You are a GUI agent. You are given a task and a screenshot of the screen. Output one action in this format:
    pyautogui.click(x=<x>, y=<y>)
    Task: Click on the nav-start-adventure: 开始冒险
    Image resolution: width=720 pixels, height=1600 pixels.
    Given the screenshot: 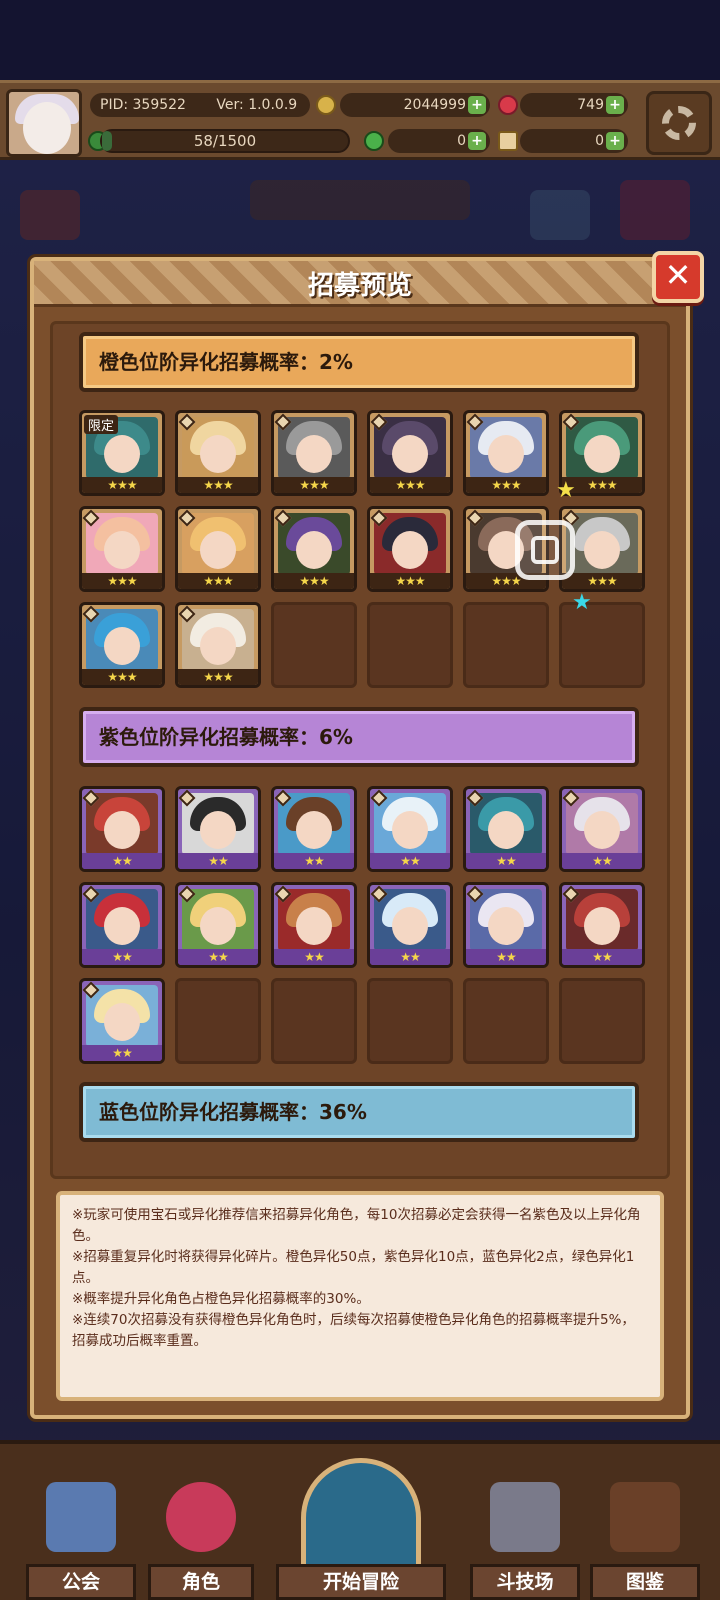 What is the action you would take?
    pyautogui.click(x=361, y=1529)
    